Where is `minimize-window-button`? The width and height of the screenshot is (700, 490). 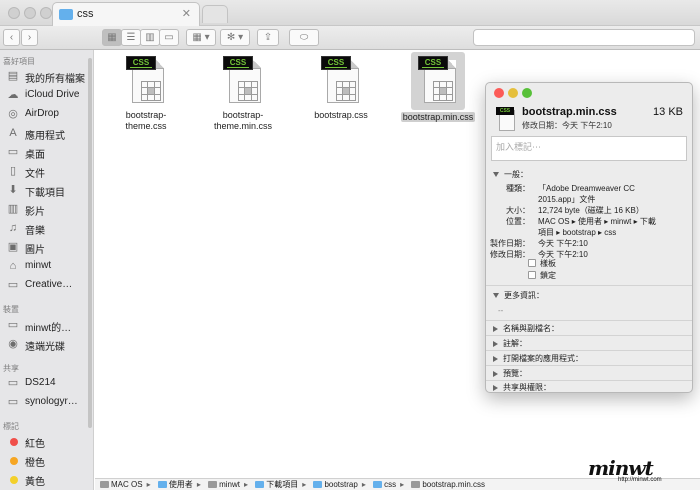
minimize-window-button is located at coordinates (30, 13).